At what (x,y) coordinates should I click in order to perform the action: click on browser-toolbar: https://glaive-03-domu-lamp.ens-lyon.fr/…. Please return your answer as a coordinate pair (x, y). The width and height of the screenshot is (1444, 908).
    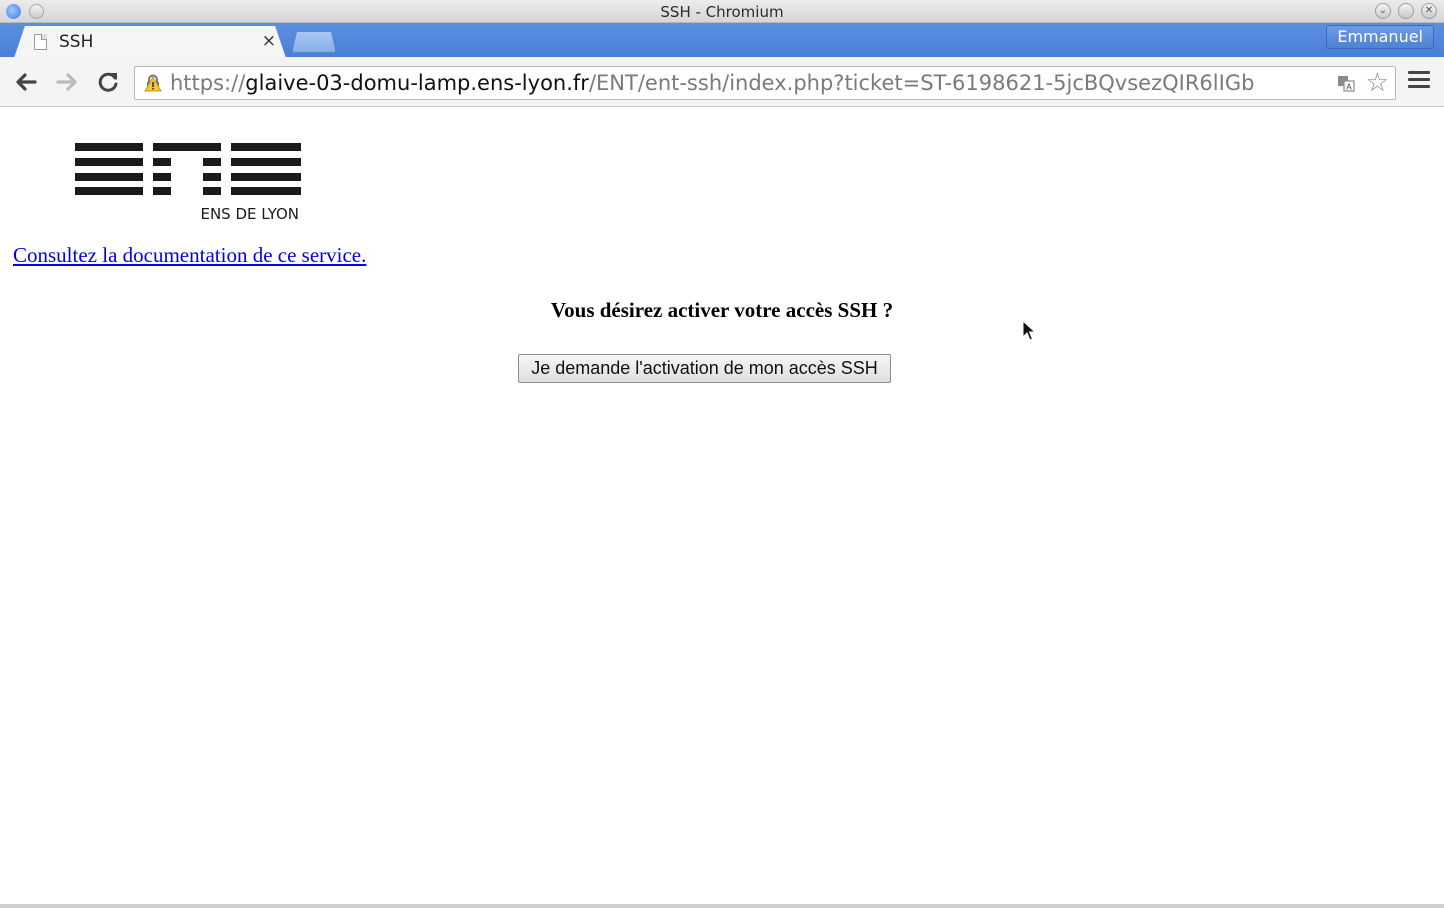
    Looking at the image, I should click on (722, 82).